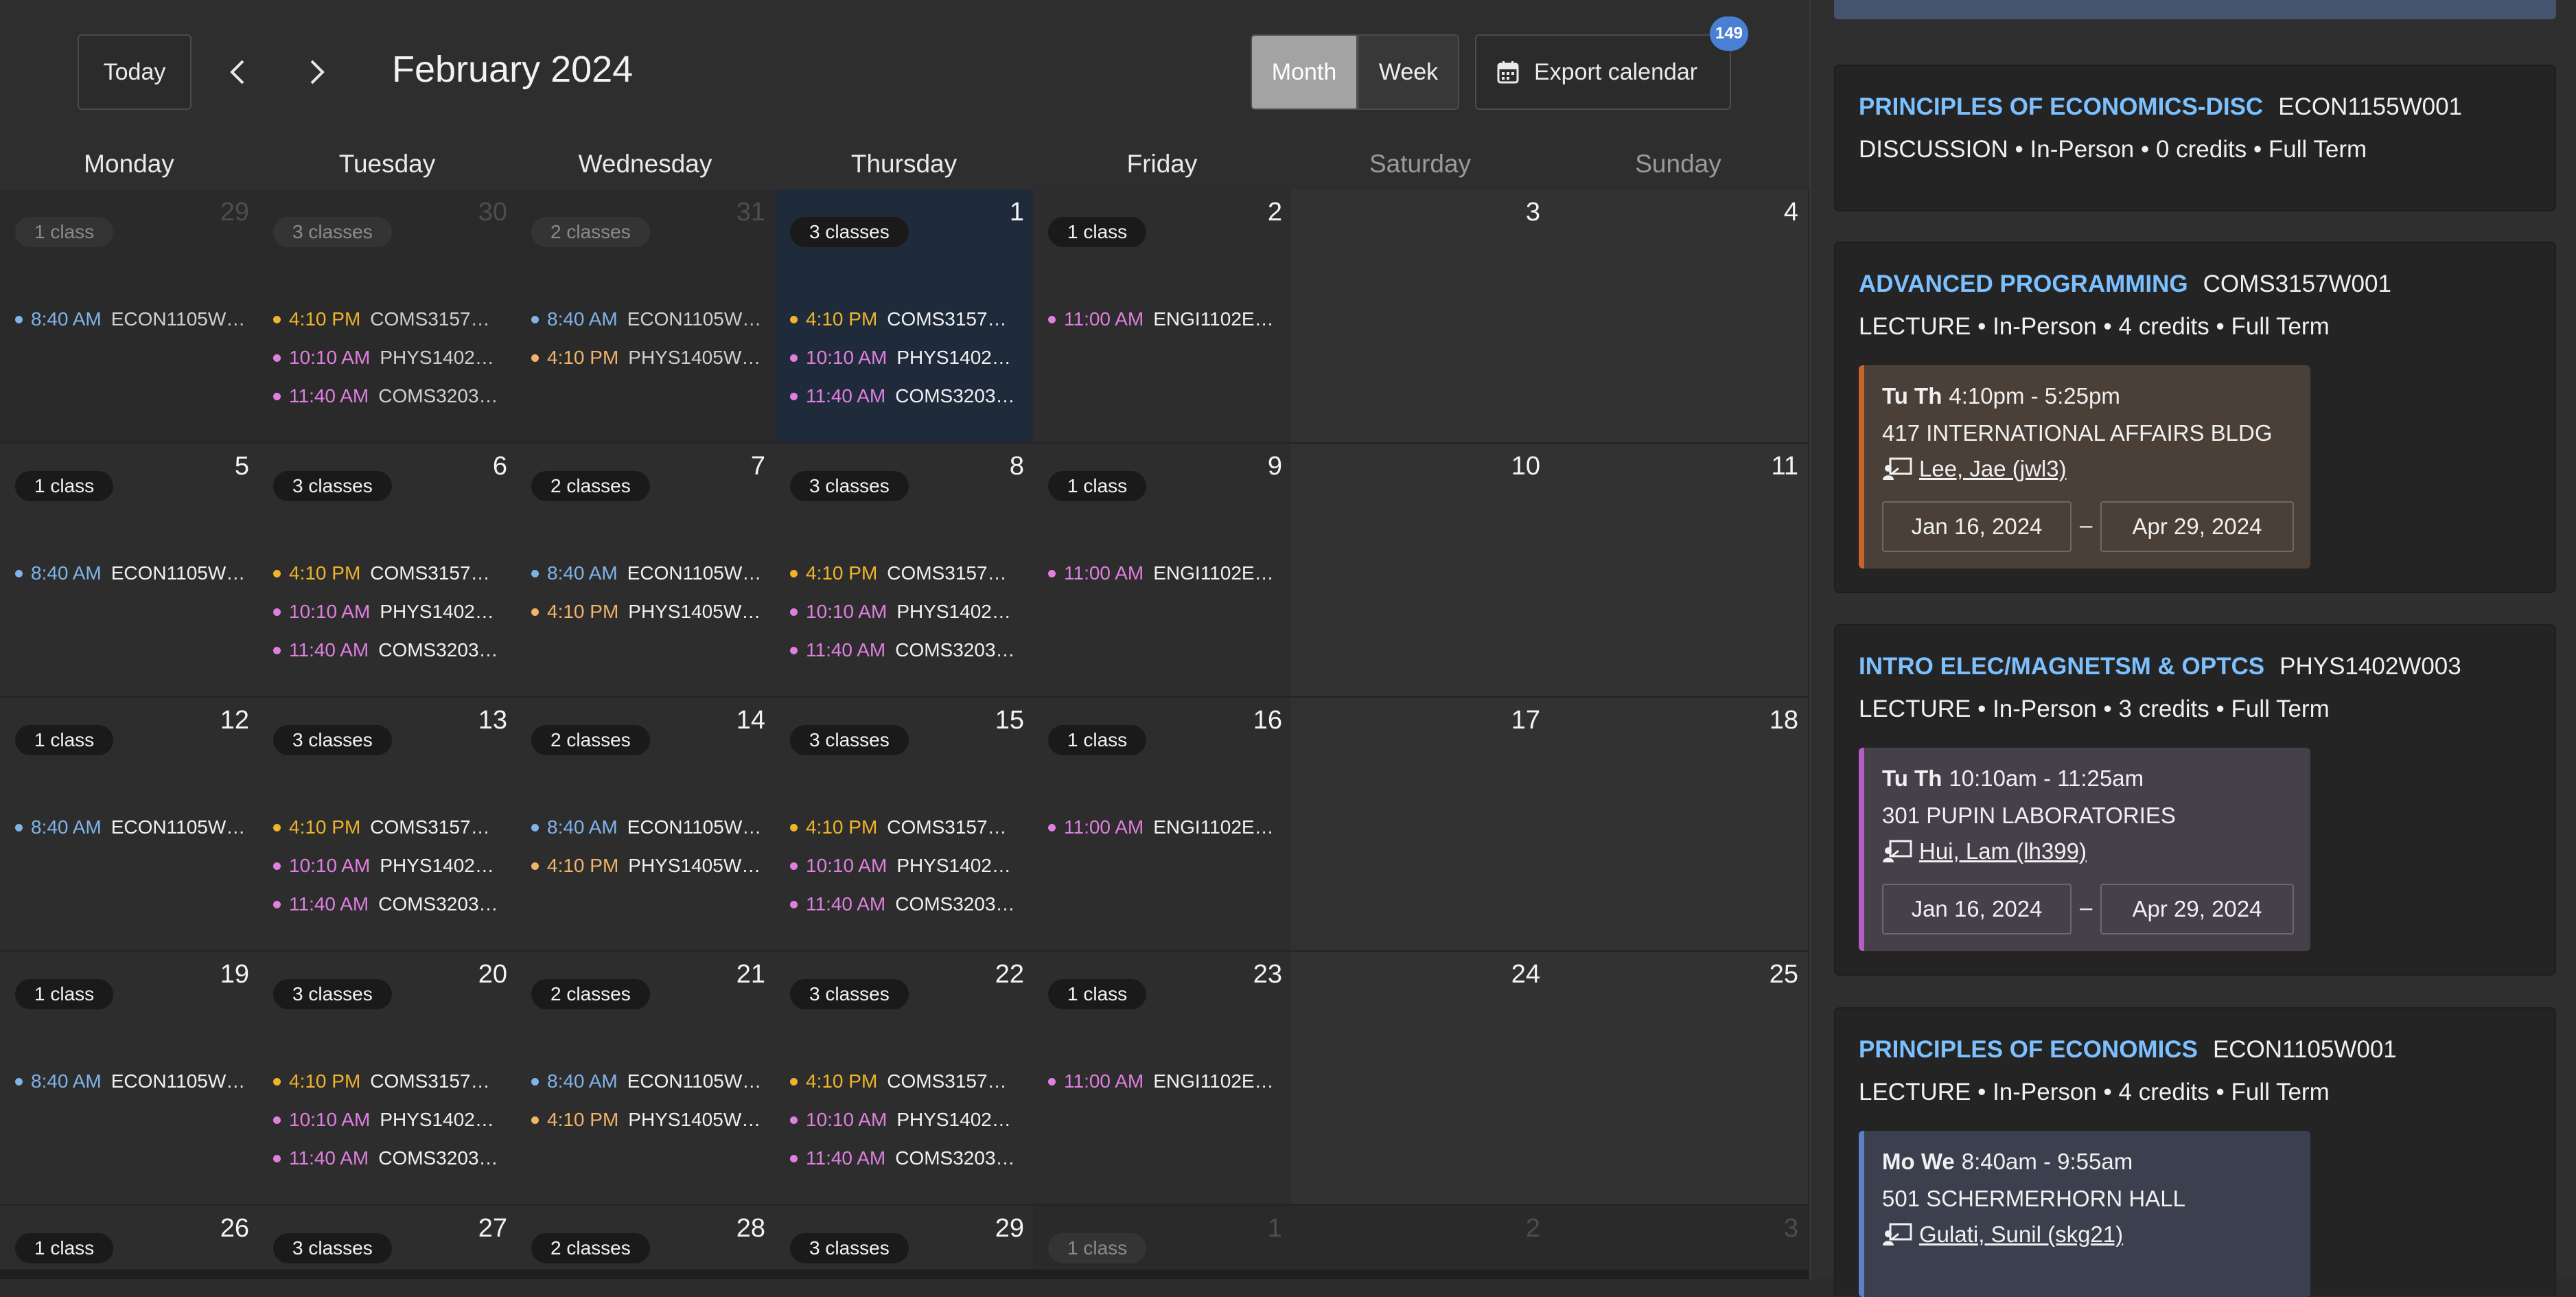 The image size is (2576, 1297). I want to click on day-cell: 10, so click(1421, 571).